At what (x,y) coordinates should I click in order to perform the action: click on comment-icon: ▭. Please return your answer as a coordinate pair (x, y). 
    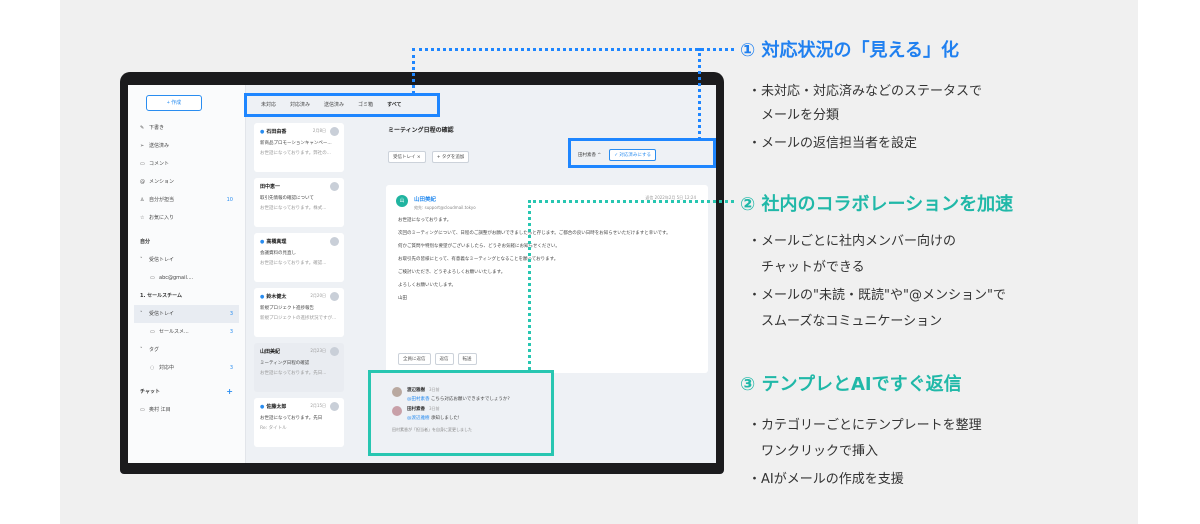
    Looking at the image, I should click on (142, 164).